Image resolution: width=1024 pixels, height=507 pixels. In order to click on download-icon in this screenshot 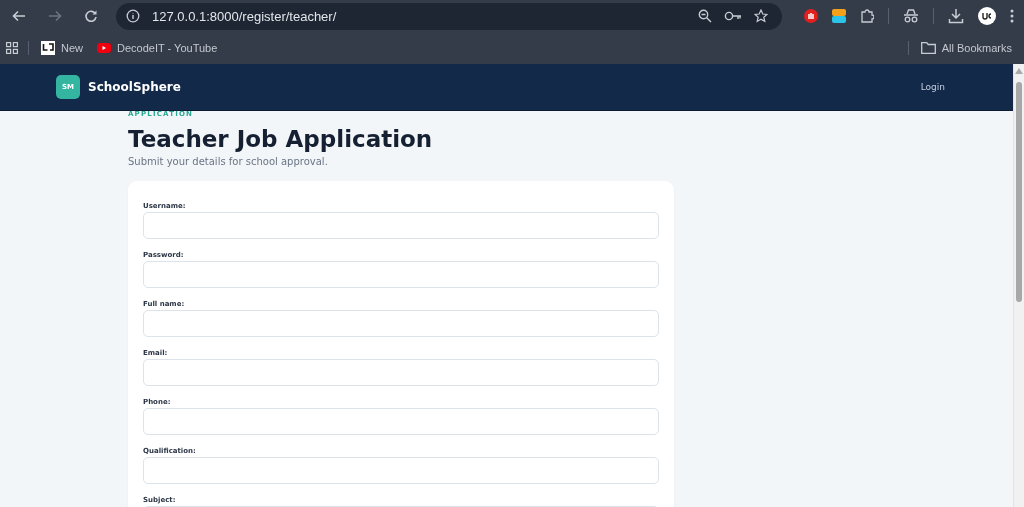, I will do `click(956, 16)`.